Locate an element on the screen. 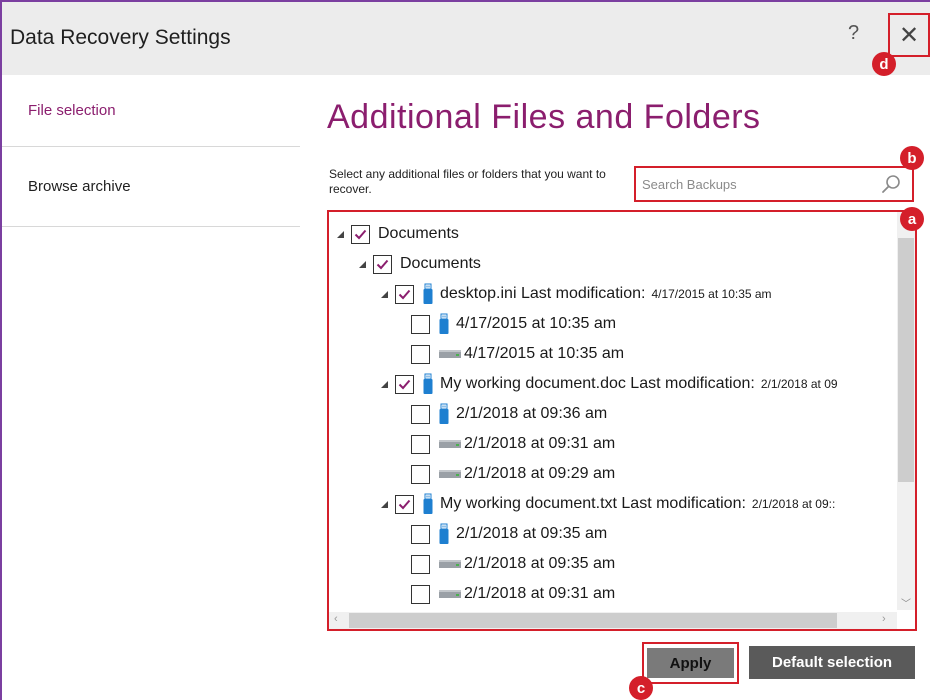 The width and height of the screenshot is (930, 700). tree-row: 2/1/2018 at 09:36 am is located at coordinates (509, 414).